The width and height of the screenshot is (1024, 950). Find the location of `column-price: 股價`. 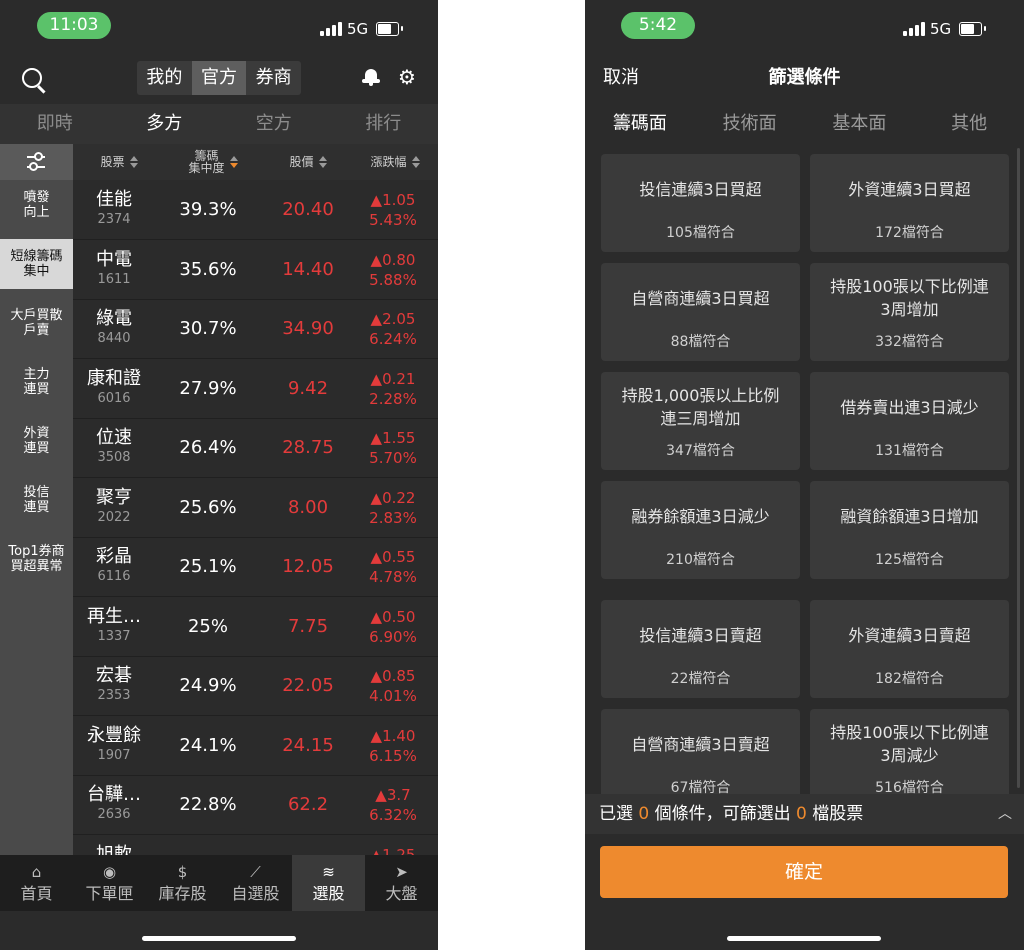

column-price: 股價 is located at coordinates (308, 162).